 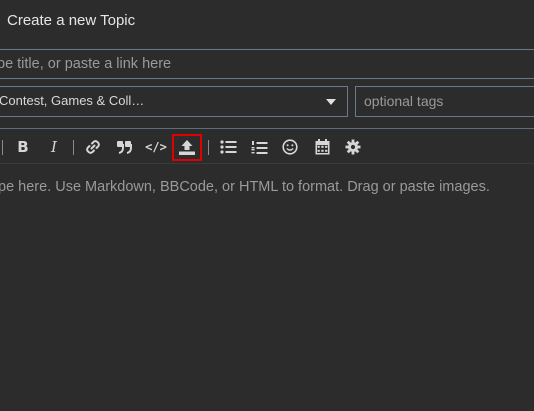 I want to click on numbered-list-icon, so click(x=259, y=147).